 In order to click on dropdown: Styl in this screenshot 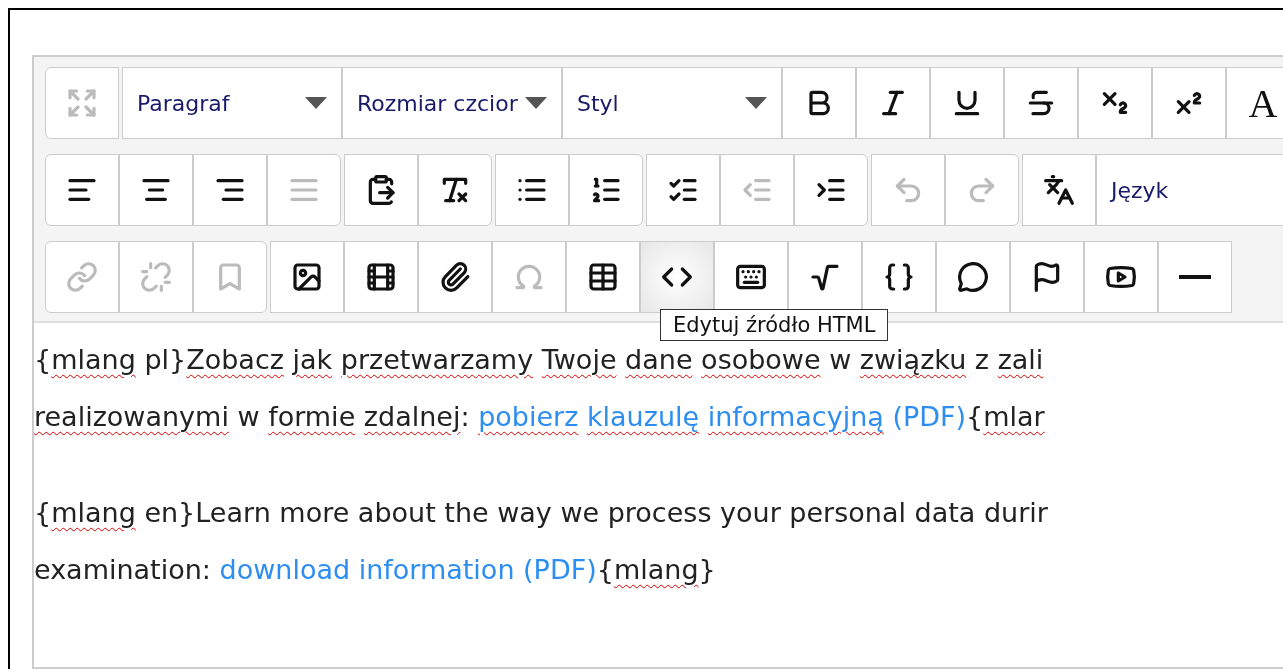, I will do `click(672, 103)`.